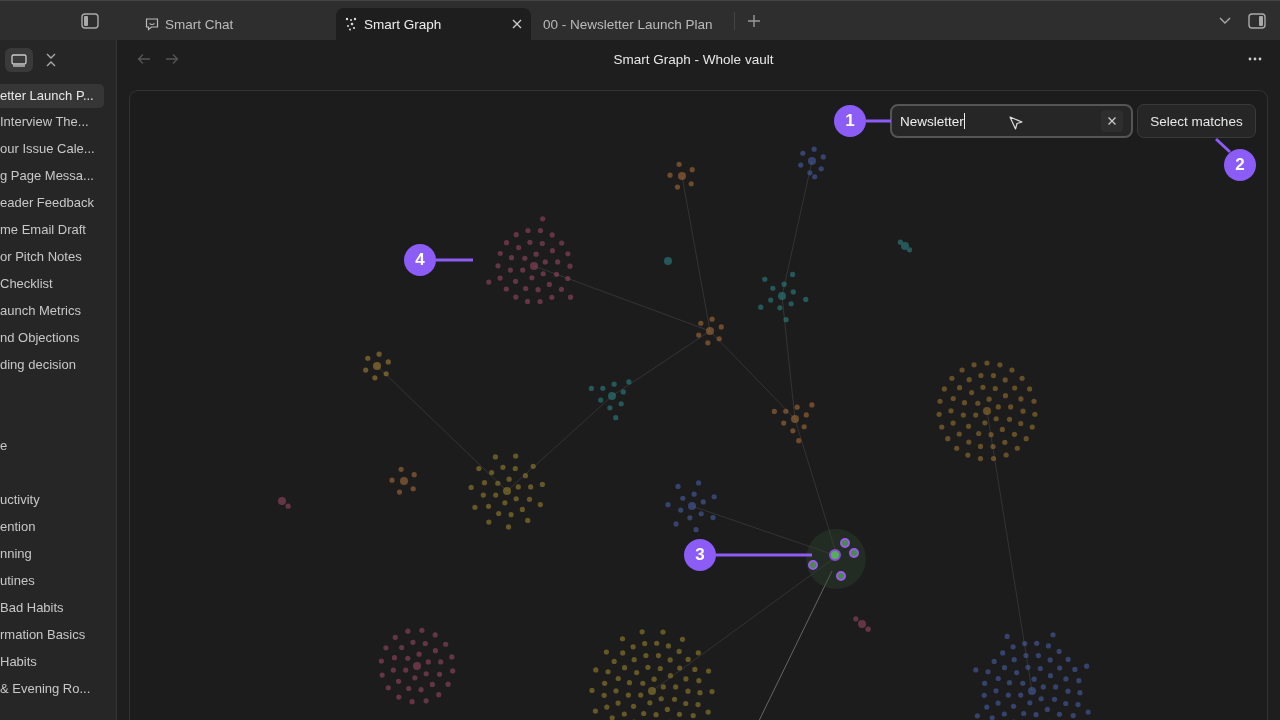 This screenshot has width=1280, height=720. I want to click on clear-icon, so click(1112, 121).